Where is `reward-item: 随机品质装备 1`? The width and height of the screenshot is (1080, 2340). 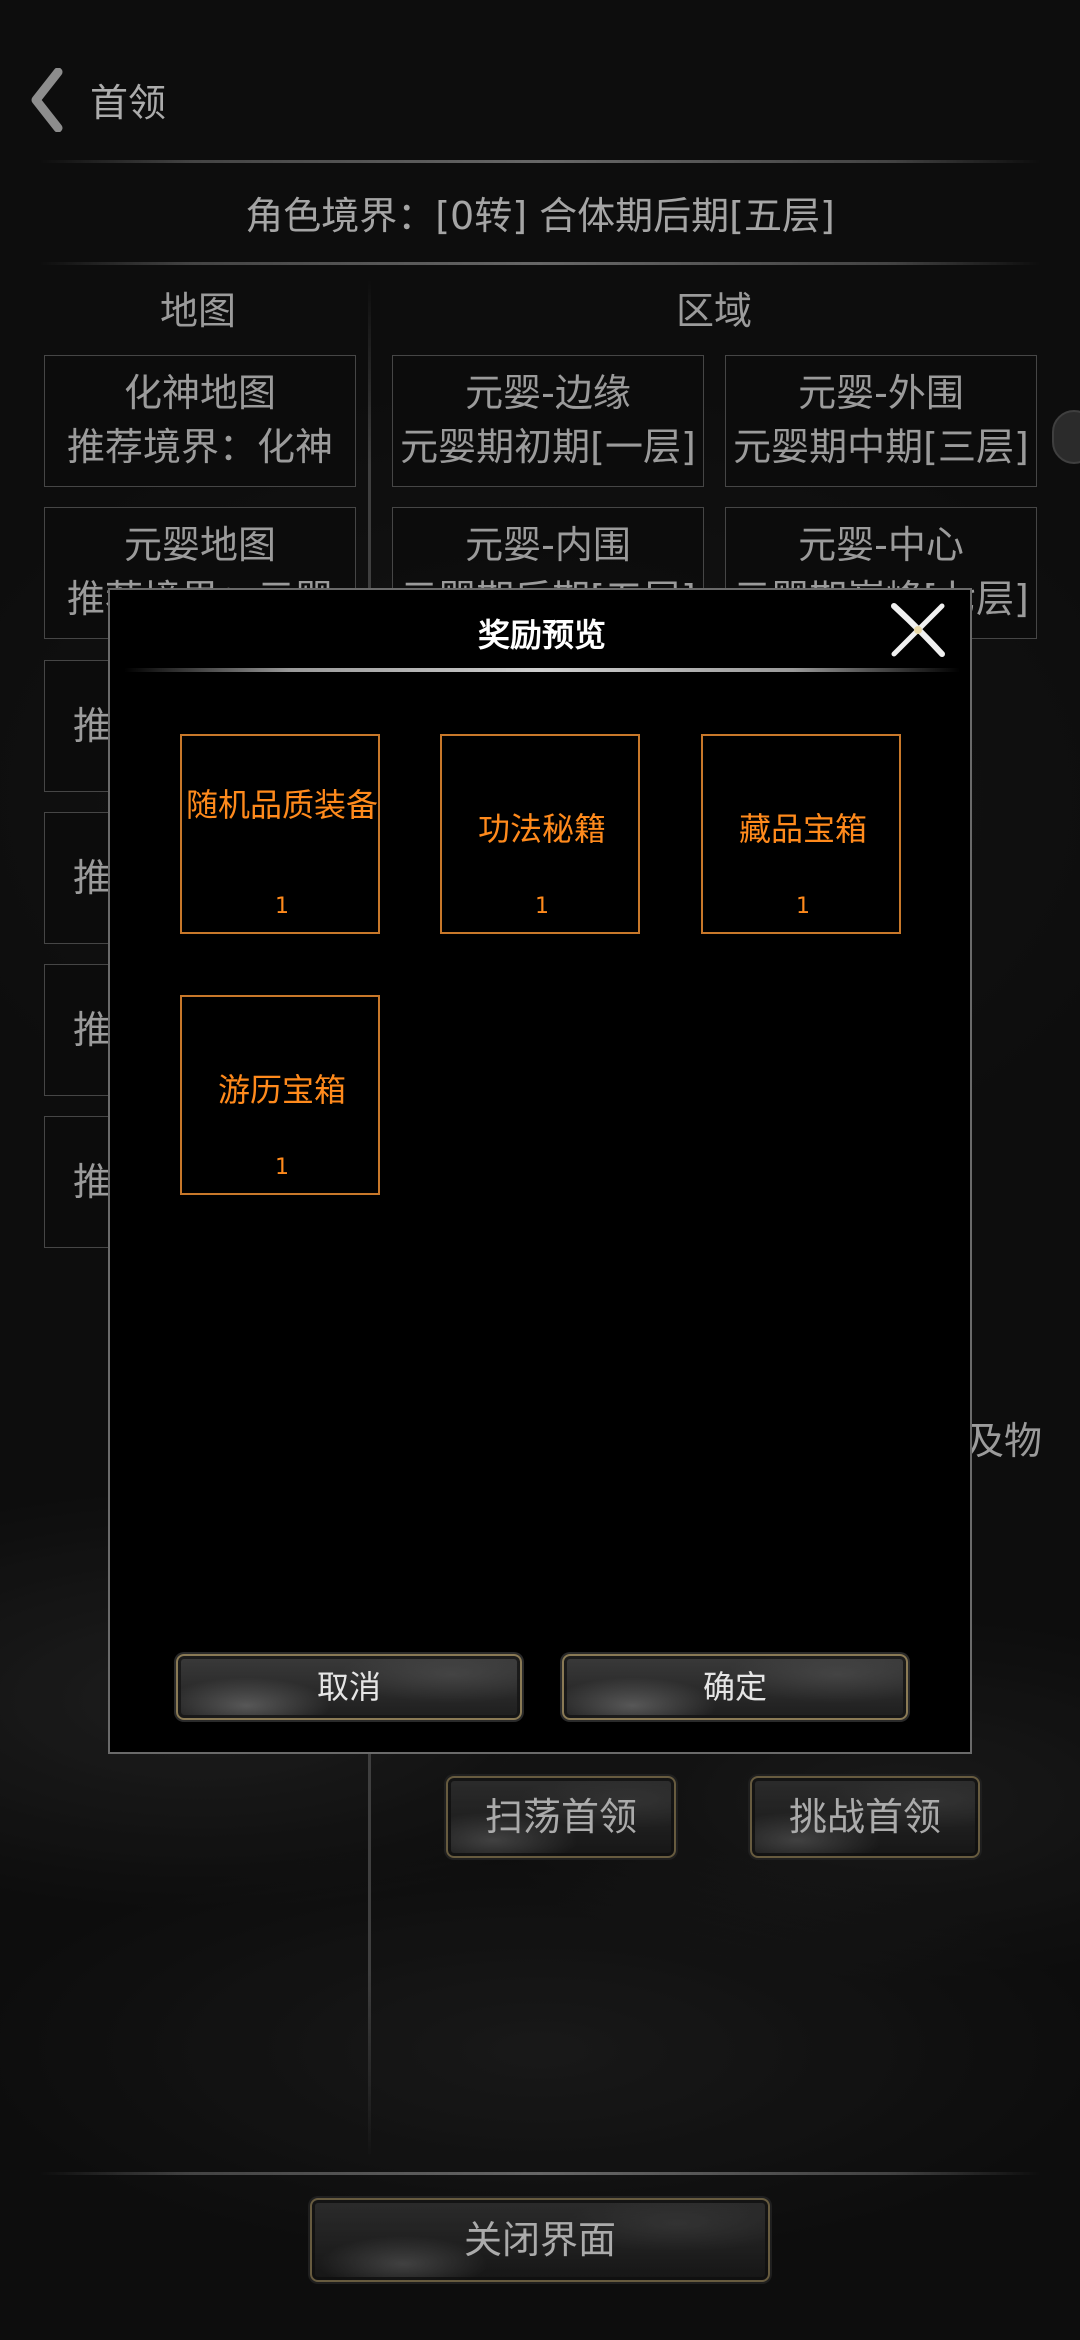 reward-item: 随机品质装备 1 is located at coordinates (280, 834).